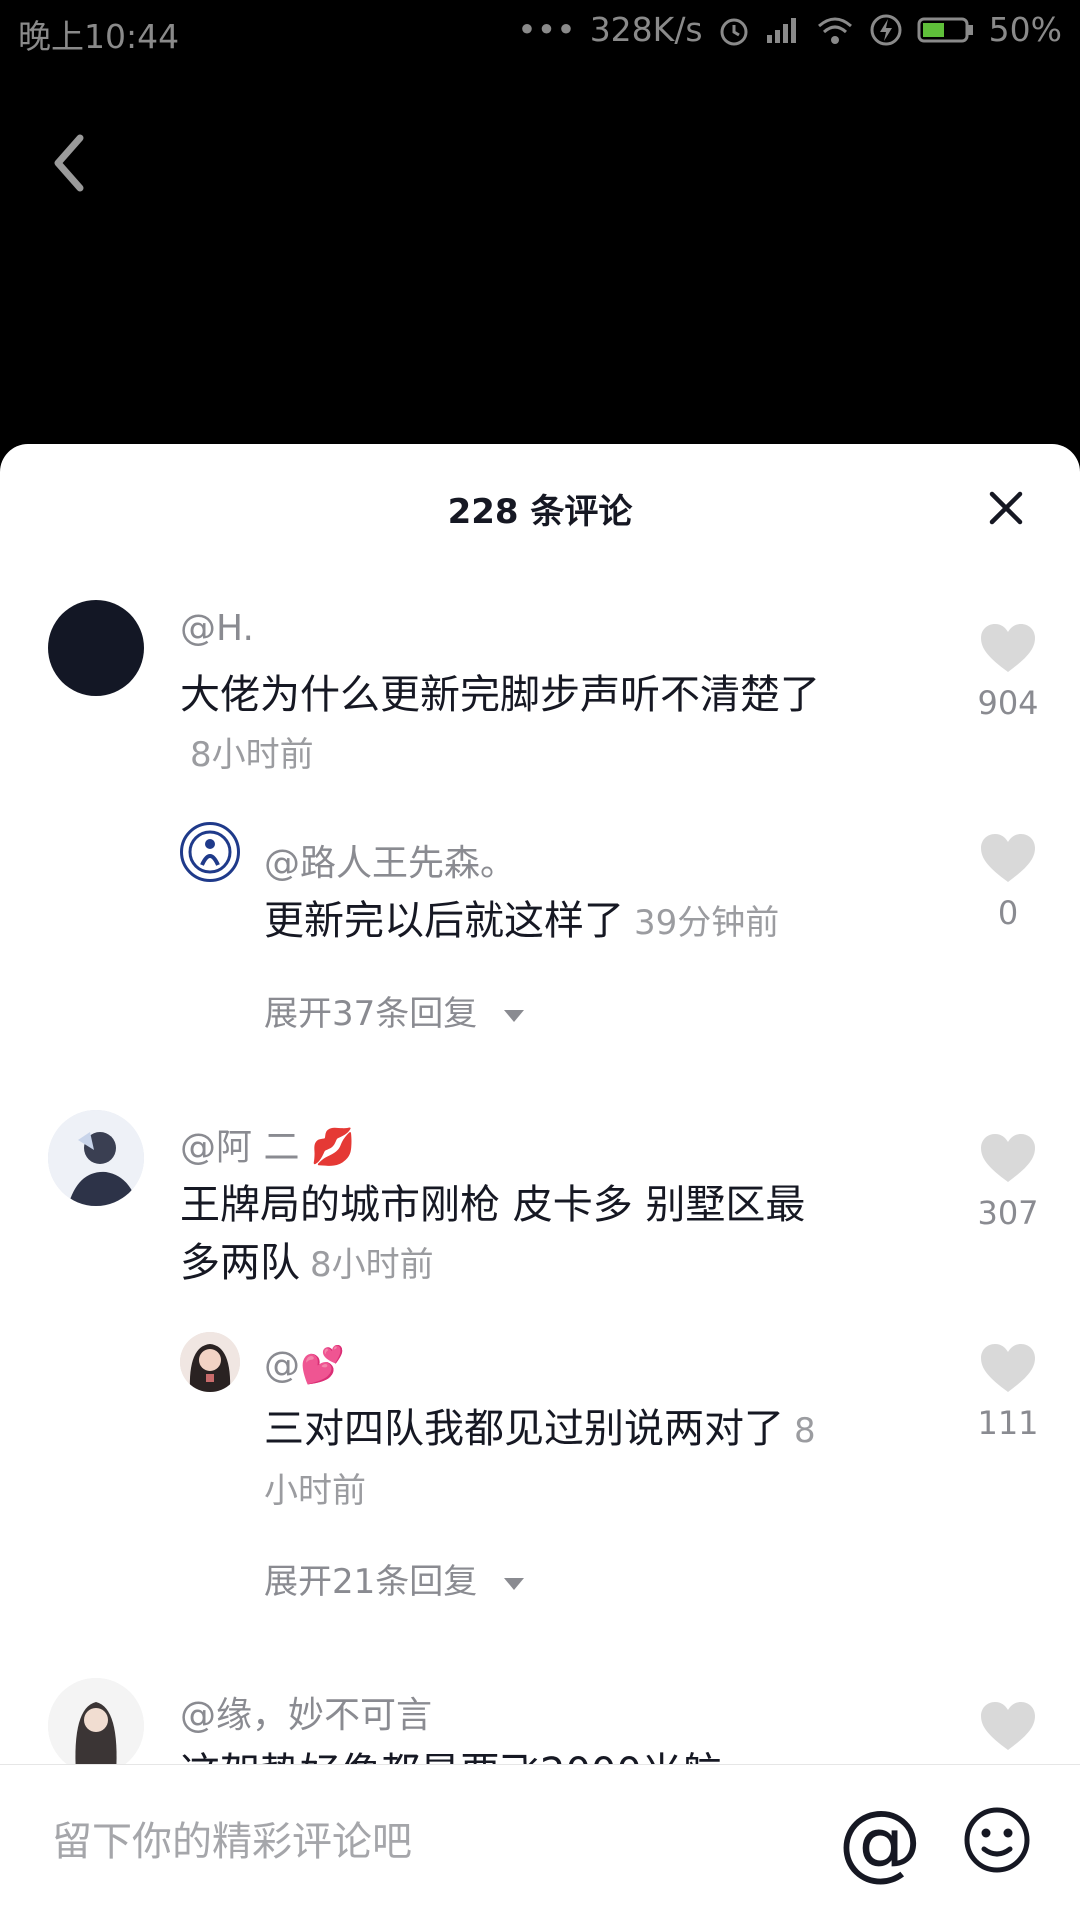 This screenshot has height=1921, width=1080. Describe the element at coordinates (500, 725) in the screenshot. I see `comment-text: 大佬为什么更新完脚步声听不清楚了 8小时前` at that location.